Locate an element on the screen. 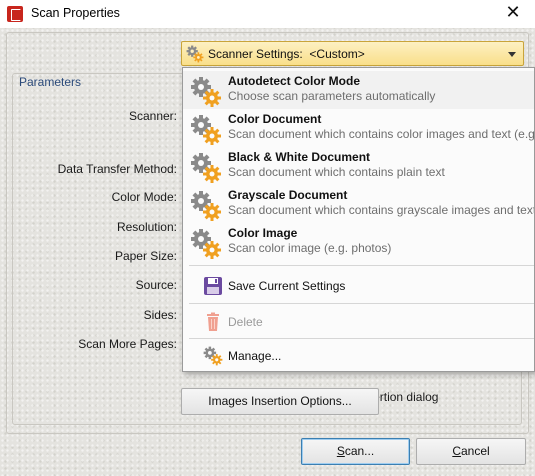  preset-title: Color Document is located at coordinates (275, 119).